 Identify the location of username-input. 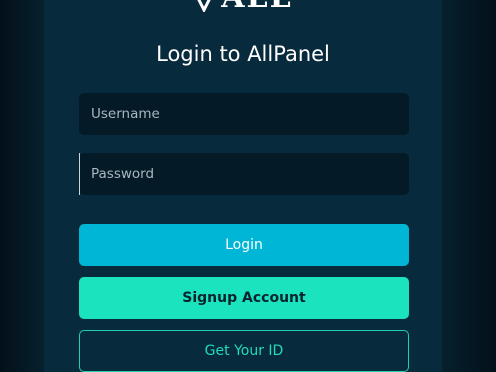
(244, 114).